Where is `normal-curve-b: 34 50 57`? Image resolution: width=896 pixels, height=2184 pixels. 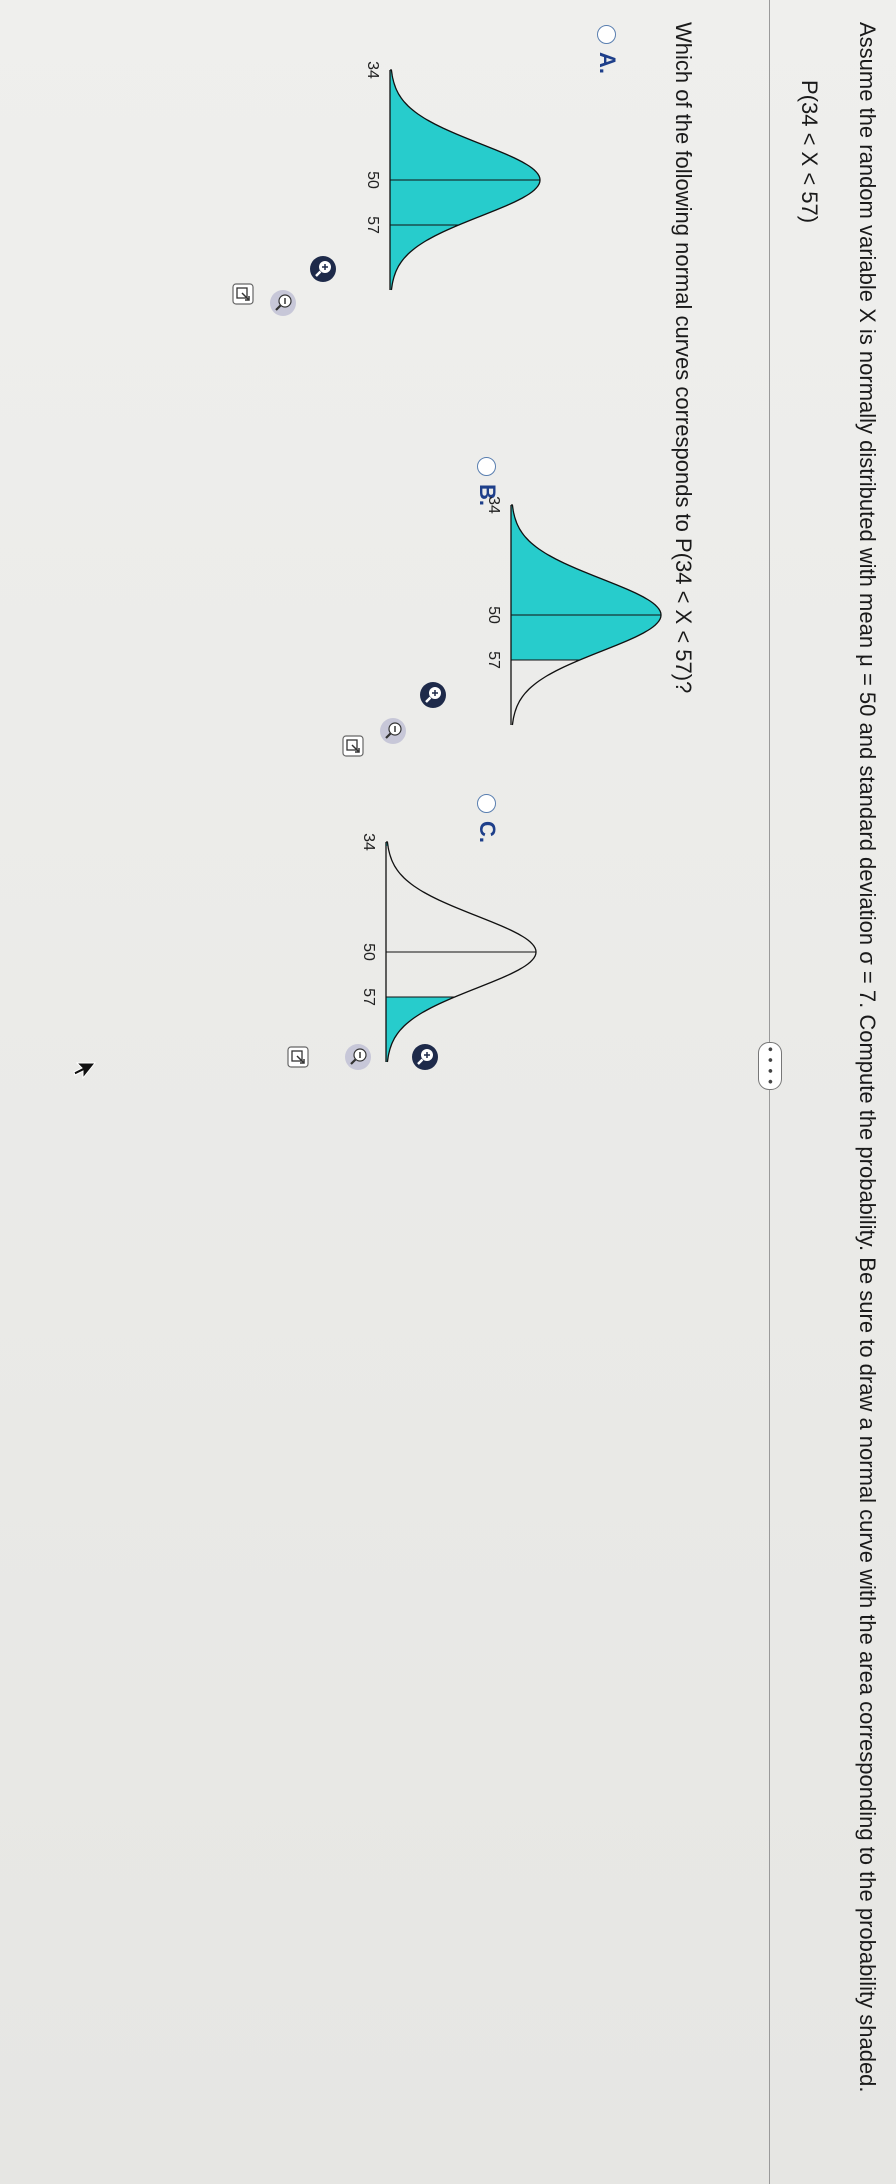 normal-curve-b: 34 50 57 is located at coordinates (573, 611).